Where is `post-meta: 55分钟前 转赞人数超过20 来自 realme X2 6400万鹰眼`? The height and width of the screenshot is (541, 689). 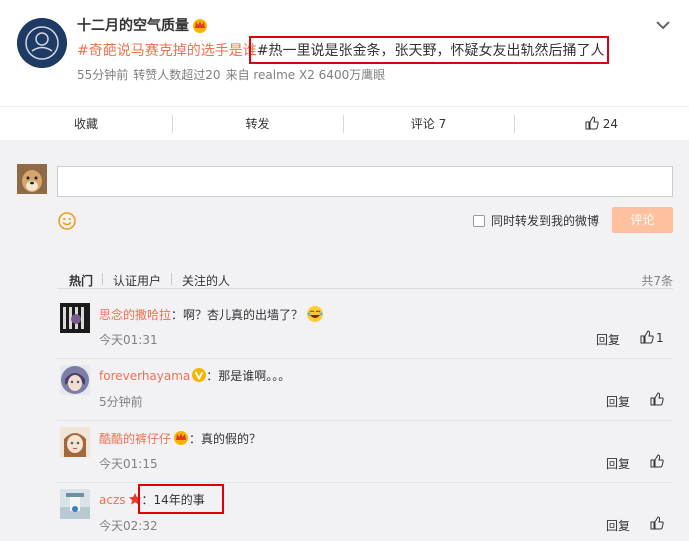 post-meta: 55分钟前 转赞人数超过20 来自 realme X2 6400万鹰眼 is located at coordinates (233, 74).